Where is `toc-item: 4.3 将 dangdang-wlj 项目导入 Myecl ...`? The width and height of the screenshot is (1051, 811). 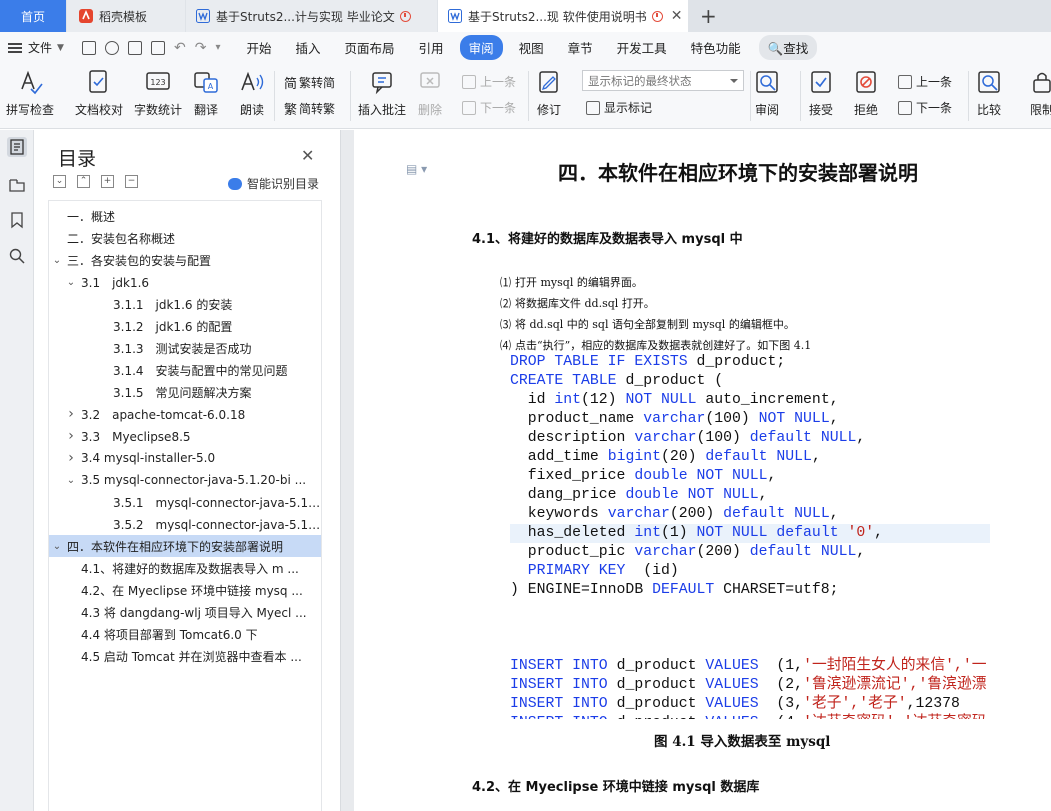 toc-item: 4.3 将 dangdang-wlj 项目导入 Myecl ... is located at coordinates (185, 612).